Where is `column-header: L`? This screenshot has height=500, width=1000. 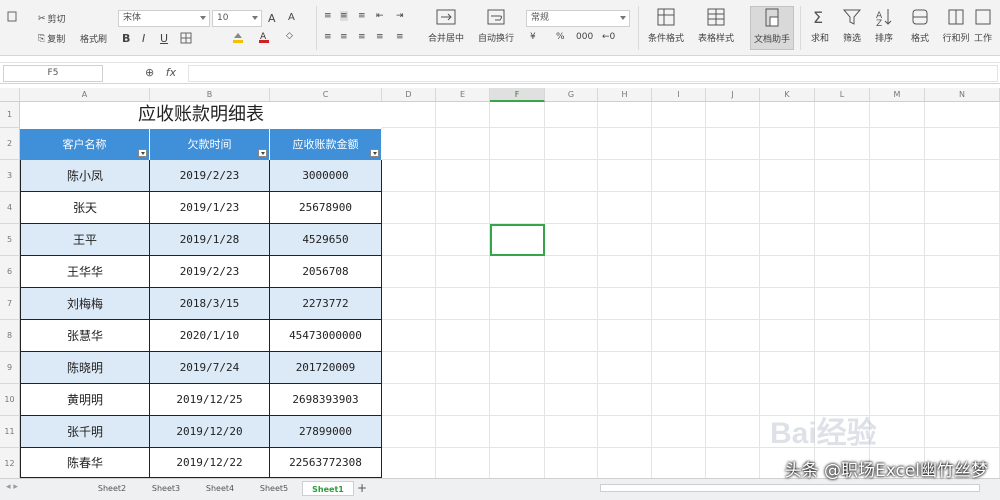 column-header: L is located at coordinates (842, 95).